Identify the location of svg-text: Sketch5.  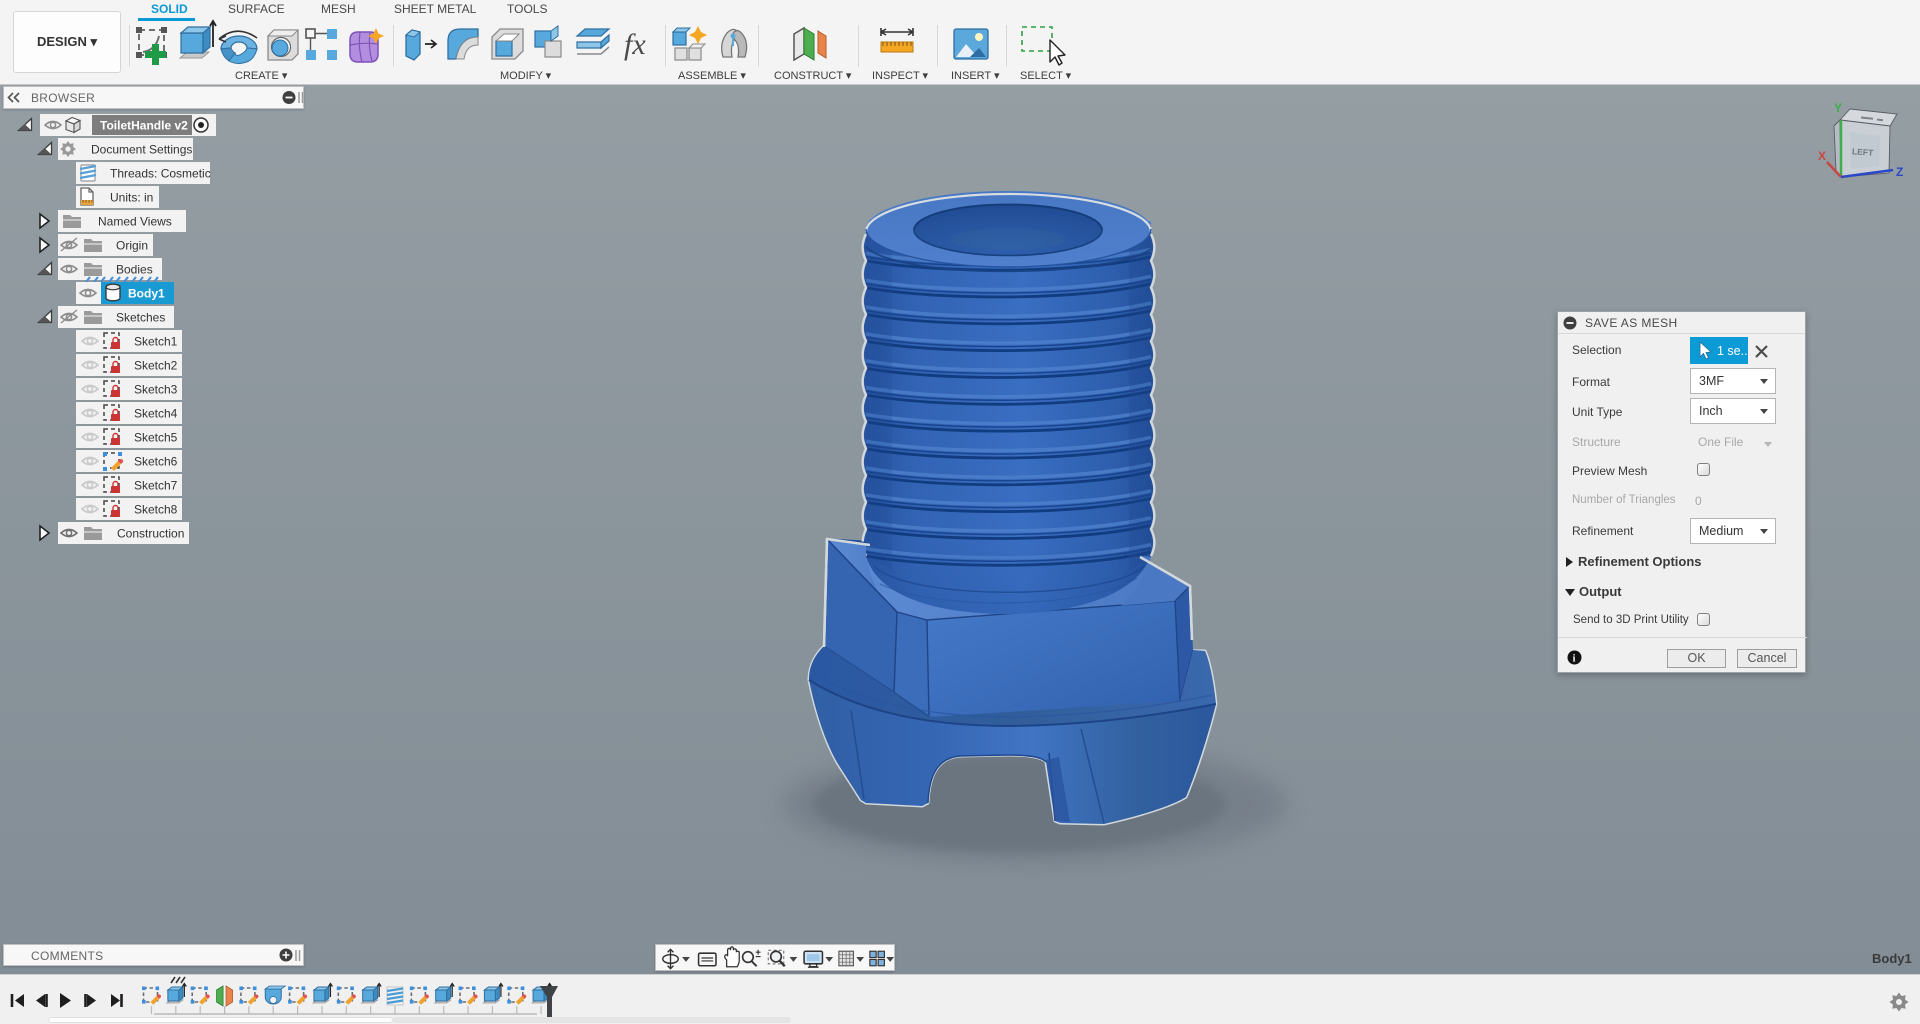
(156, 438).